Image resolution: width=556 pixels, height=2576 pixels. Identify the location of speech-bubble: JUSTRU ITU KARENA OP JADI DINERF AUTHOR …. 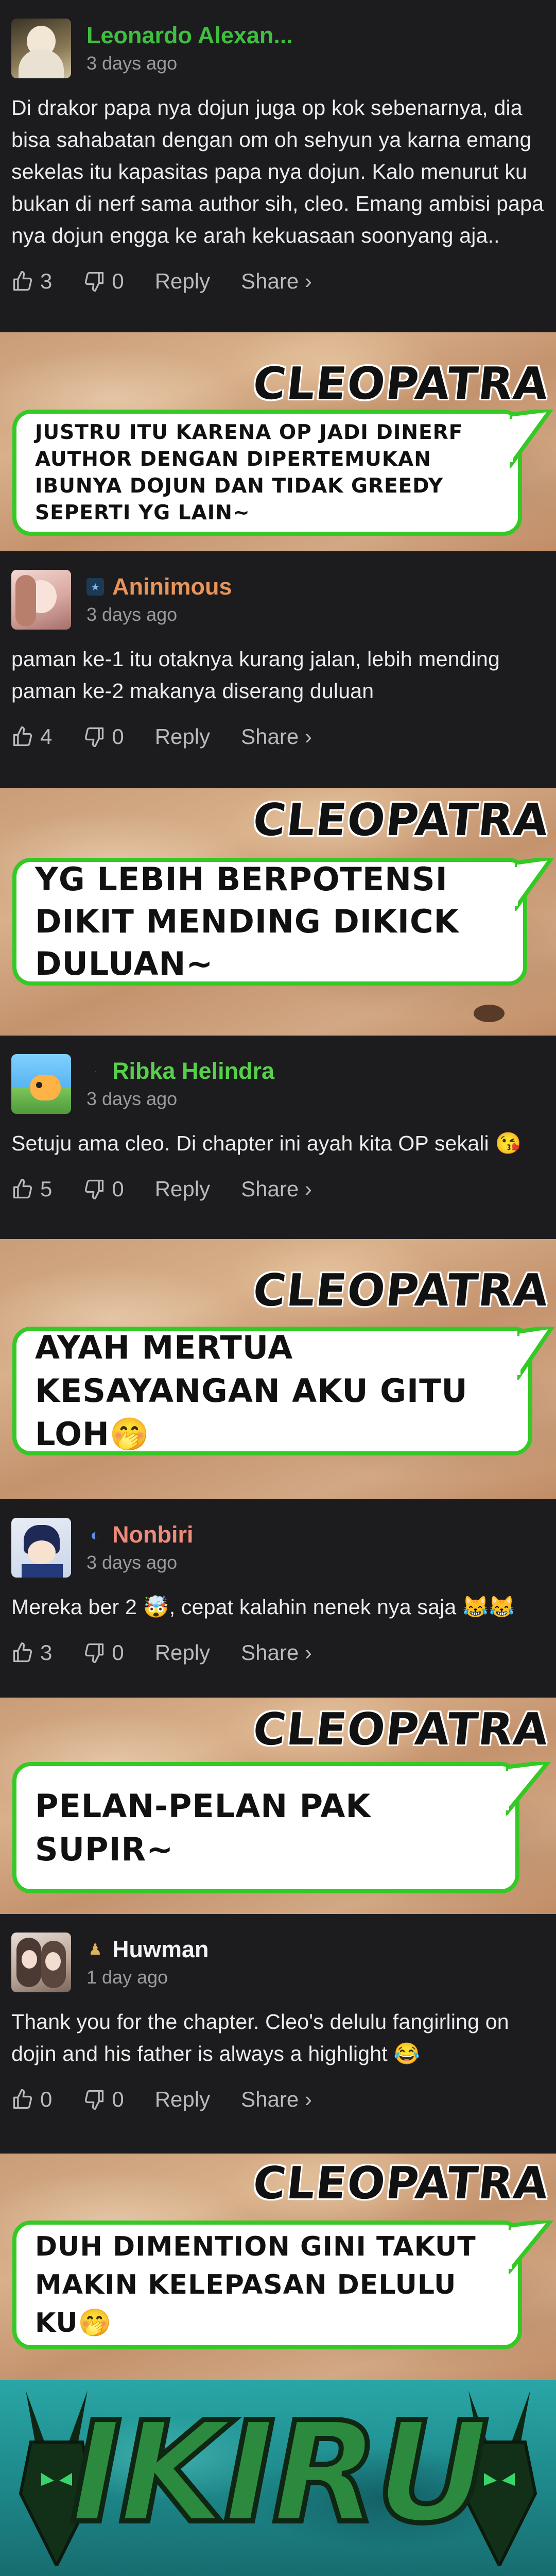
(267, 473).